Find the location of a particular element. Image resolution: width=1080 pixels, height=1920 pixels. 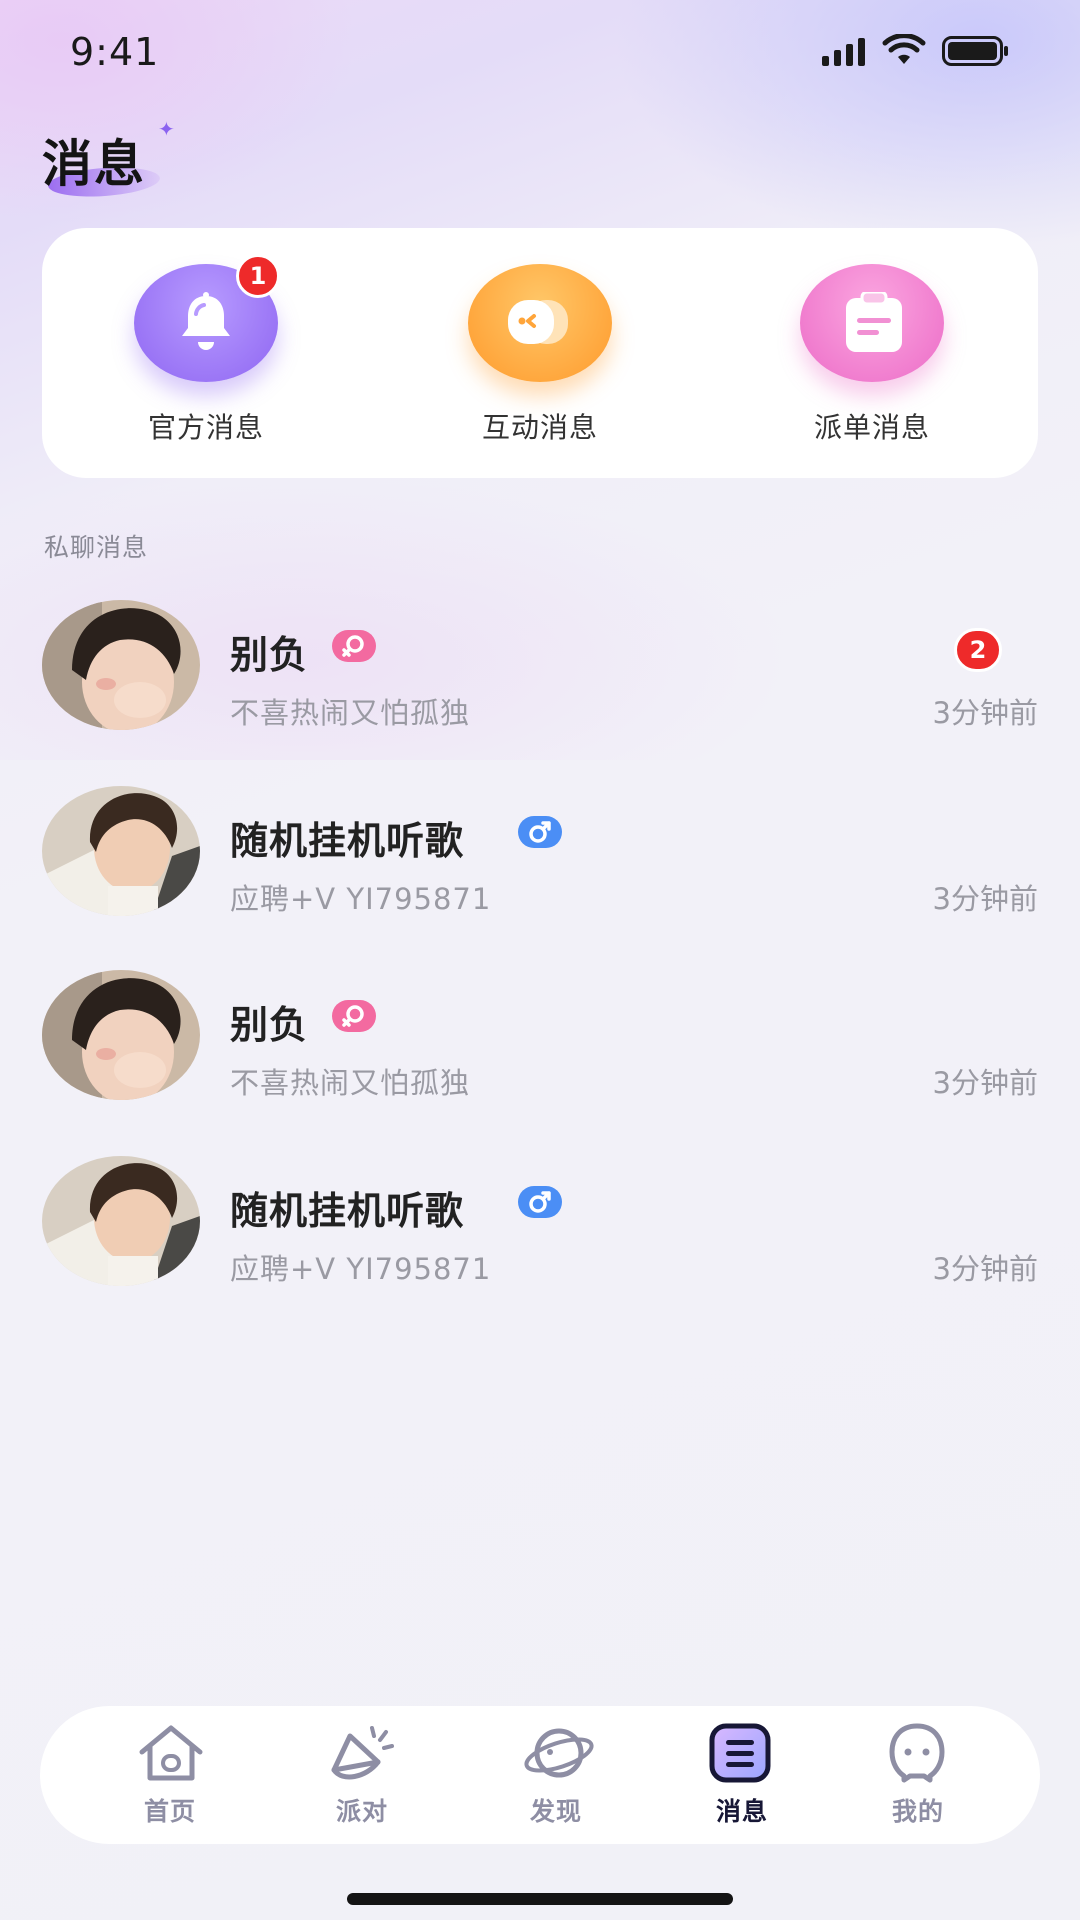

tab-label: 消息 is located at coordinates (741, 1811).